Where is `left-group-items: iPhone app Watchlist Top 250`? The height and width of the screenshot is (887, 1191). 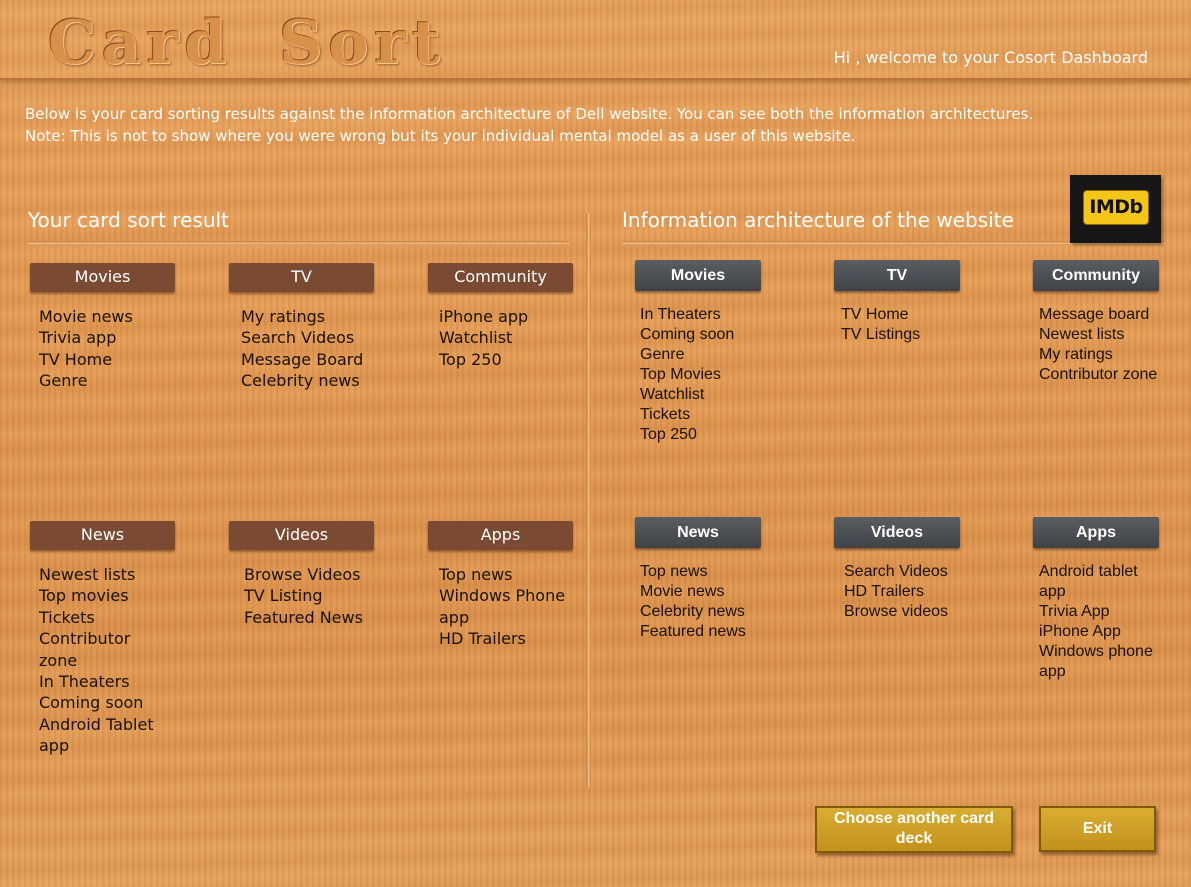 left-group-items: iPhone app Watchlist Top 250 is located at coordinates (508, 338).